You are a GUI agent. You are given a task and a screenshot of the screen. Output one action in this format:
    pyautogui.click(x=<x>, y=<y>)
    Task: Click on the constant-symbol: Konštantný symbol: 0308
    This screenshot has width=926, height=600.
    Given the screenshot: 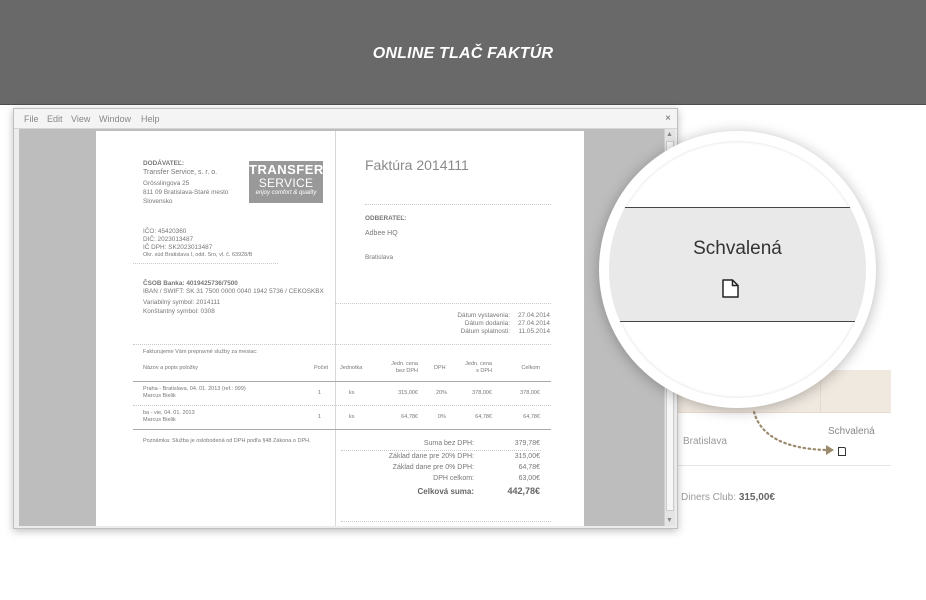 What is the action you would take?
    pyautogui.click(x=179, y=311)
    